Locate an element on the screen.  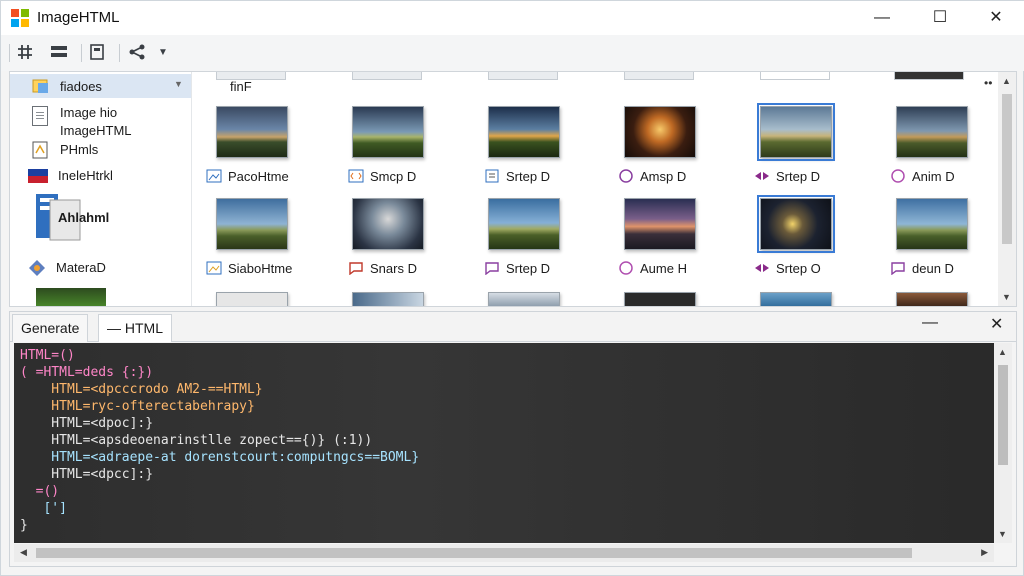
code-line: ( =HTML=deds {:}) is located at coordinates (87, 372).